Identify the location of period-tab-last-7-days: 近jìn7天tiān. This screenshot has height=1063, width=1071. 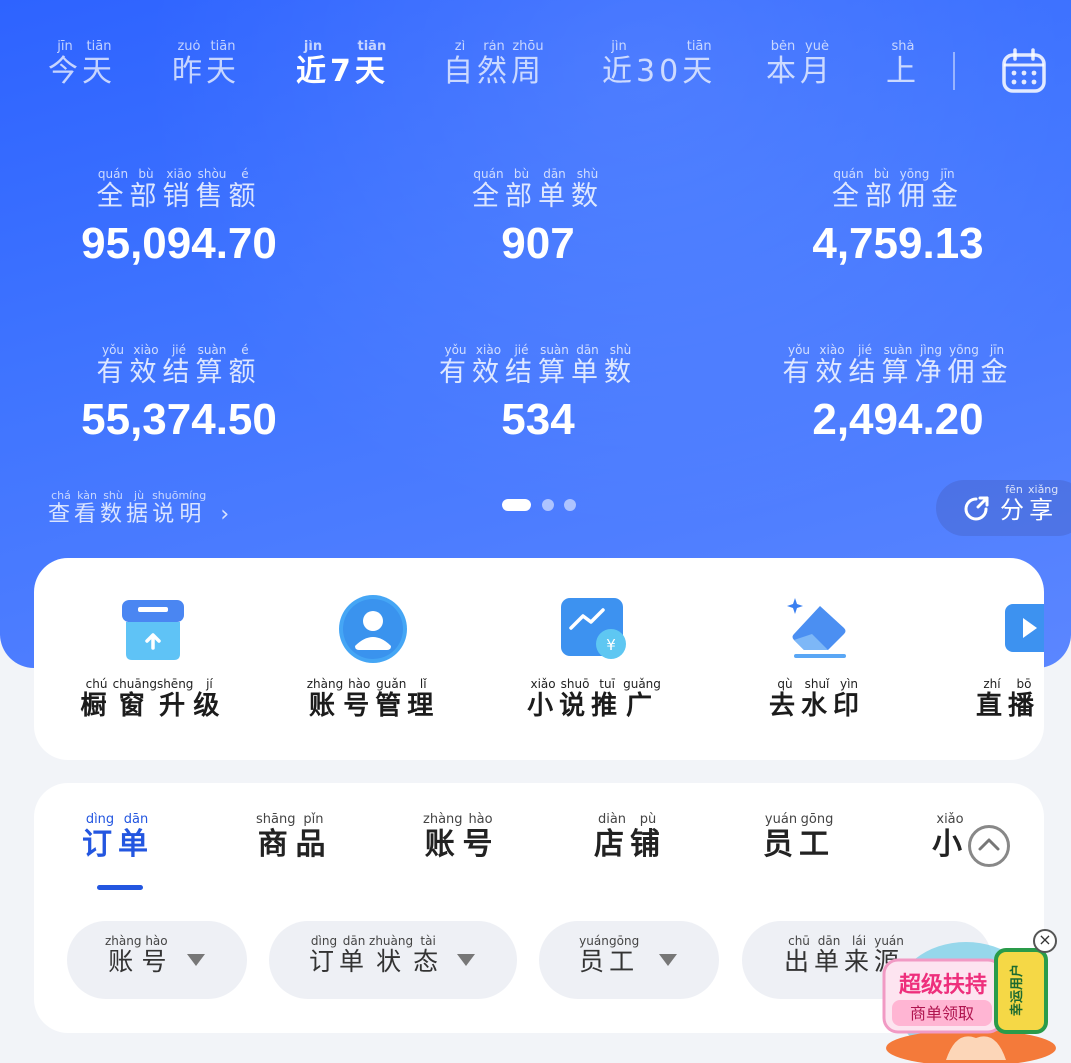
(342, 65).